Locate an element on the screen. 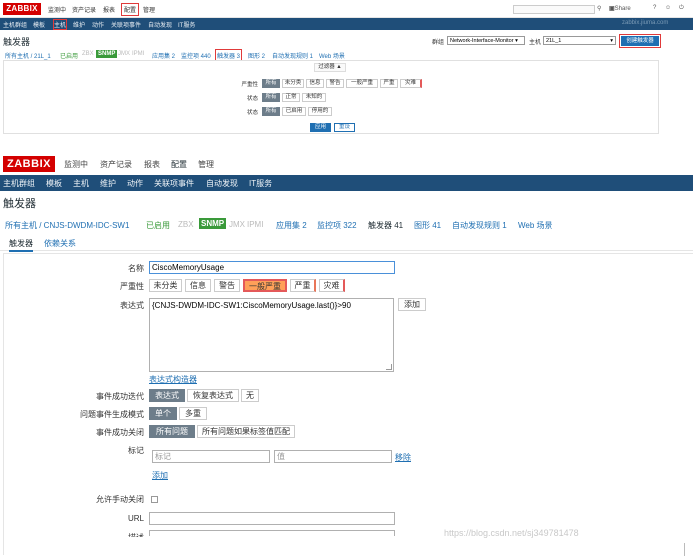 The height and width of the screenshot is (556, 693). resize-handle is located at coordinates (389, 367).